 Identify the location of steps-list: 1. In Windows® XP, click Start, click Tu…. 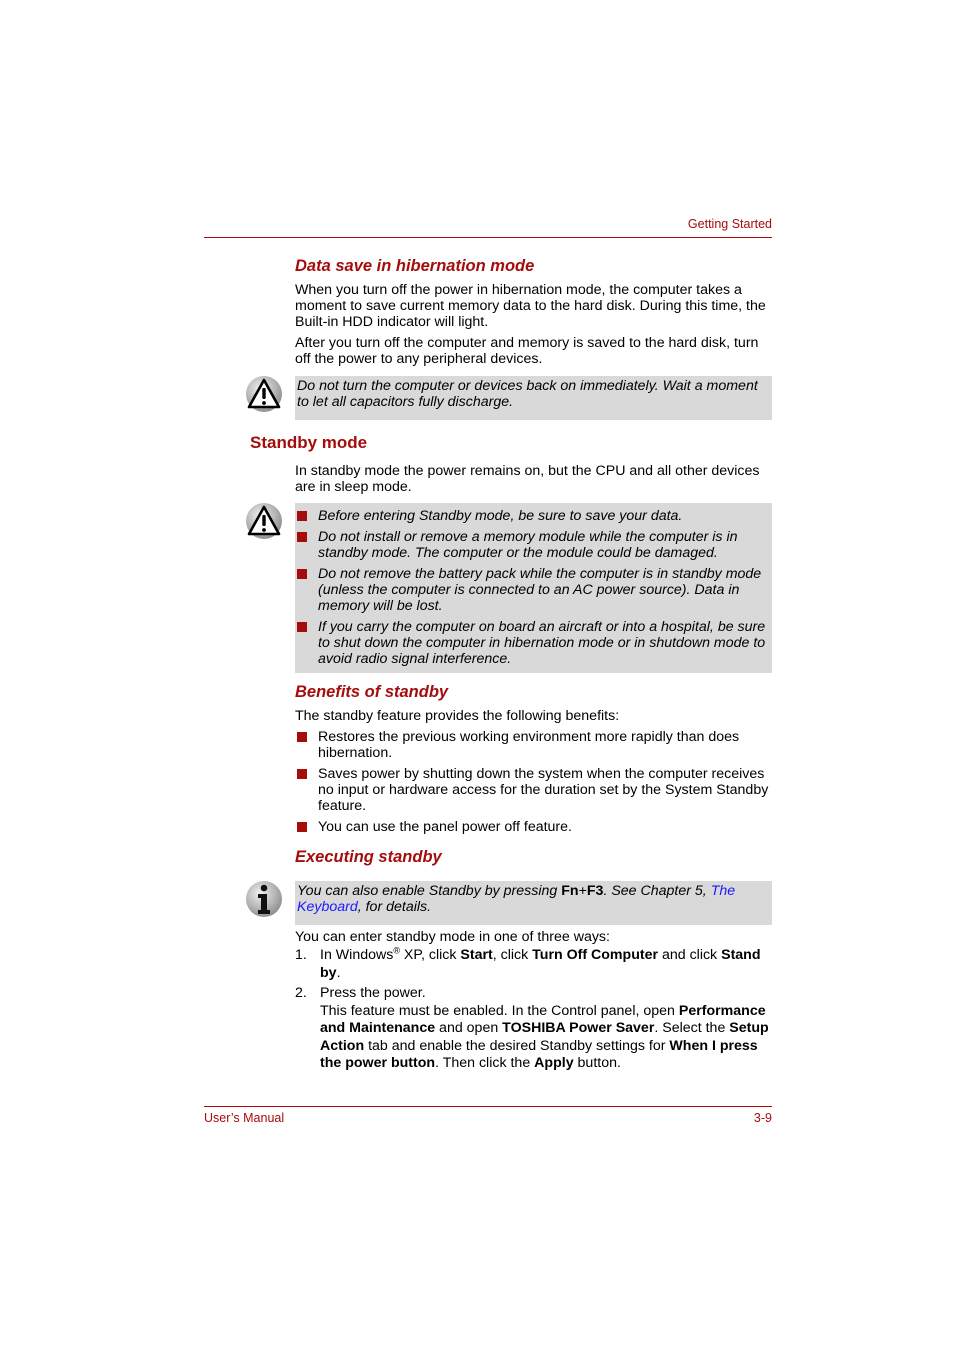
(534, 1010).